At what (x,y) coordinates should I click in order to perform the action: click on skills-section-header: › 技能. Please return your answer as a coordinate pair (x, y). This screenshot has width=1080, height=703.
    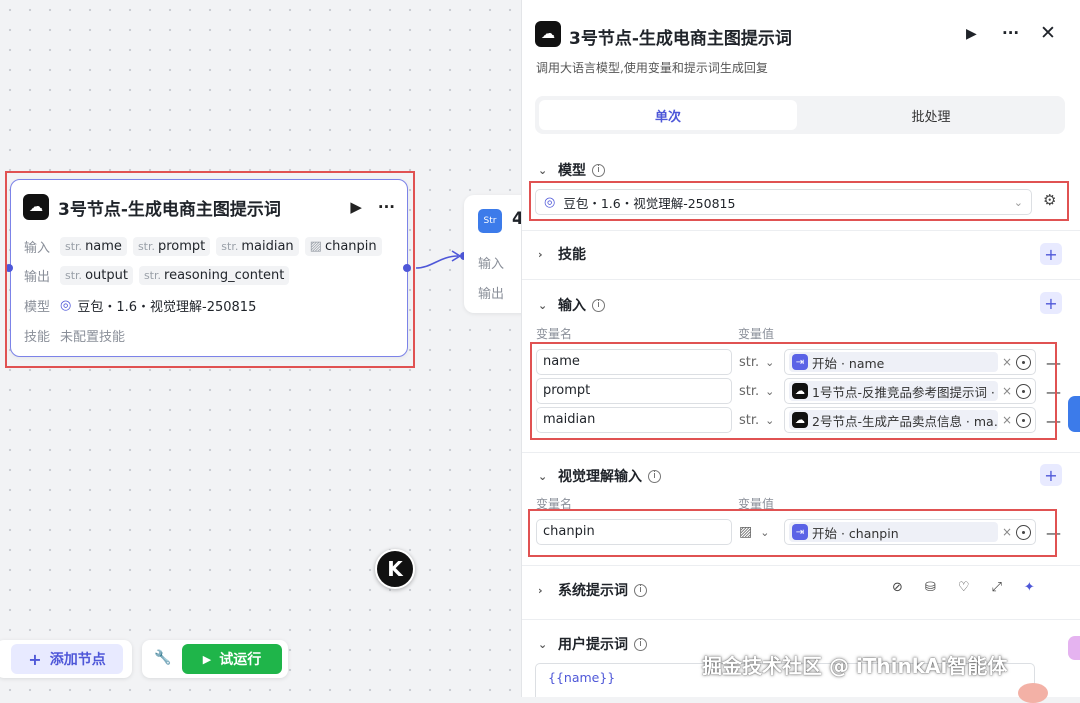
    Looking at the image, I should click on (562, 254).